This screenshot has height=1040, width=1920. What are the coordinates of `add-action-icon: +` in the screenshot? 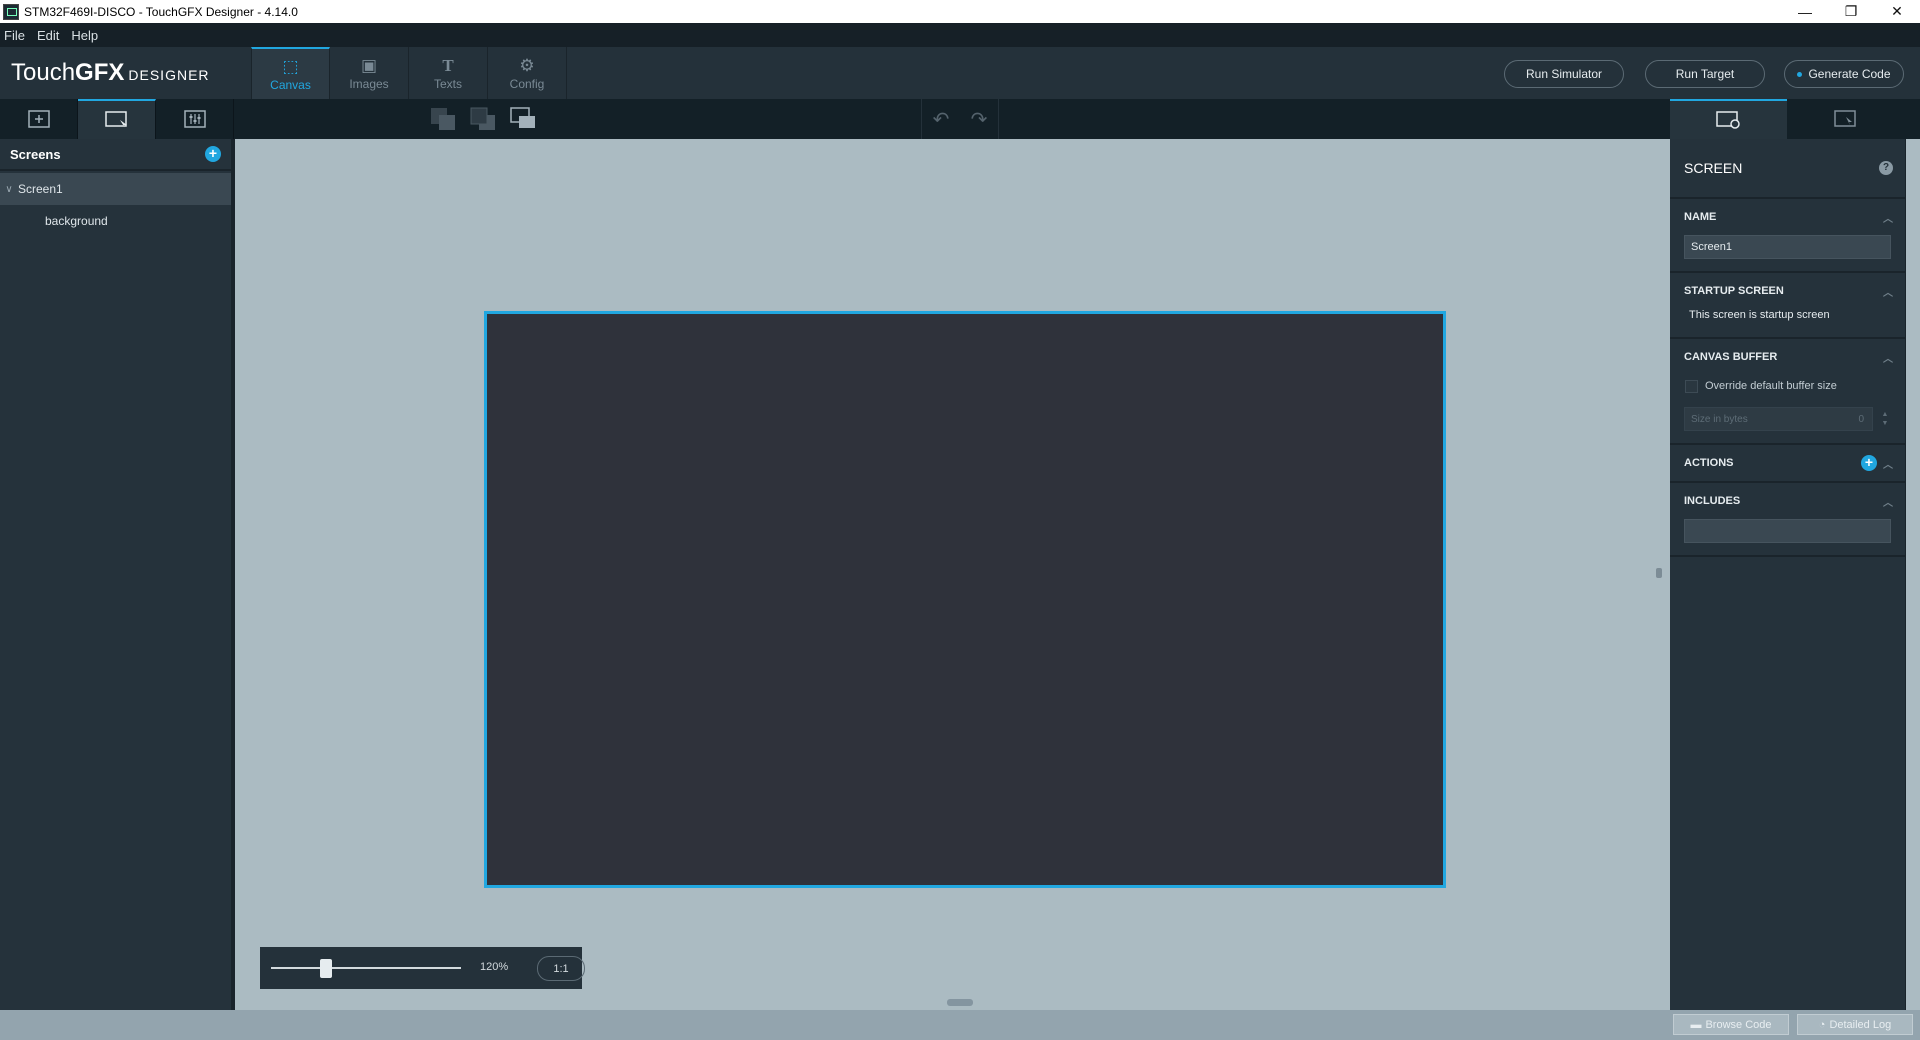 It's located at (1869, 463).